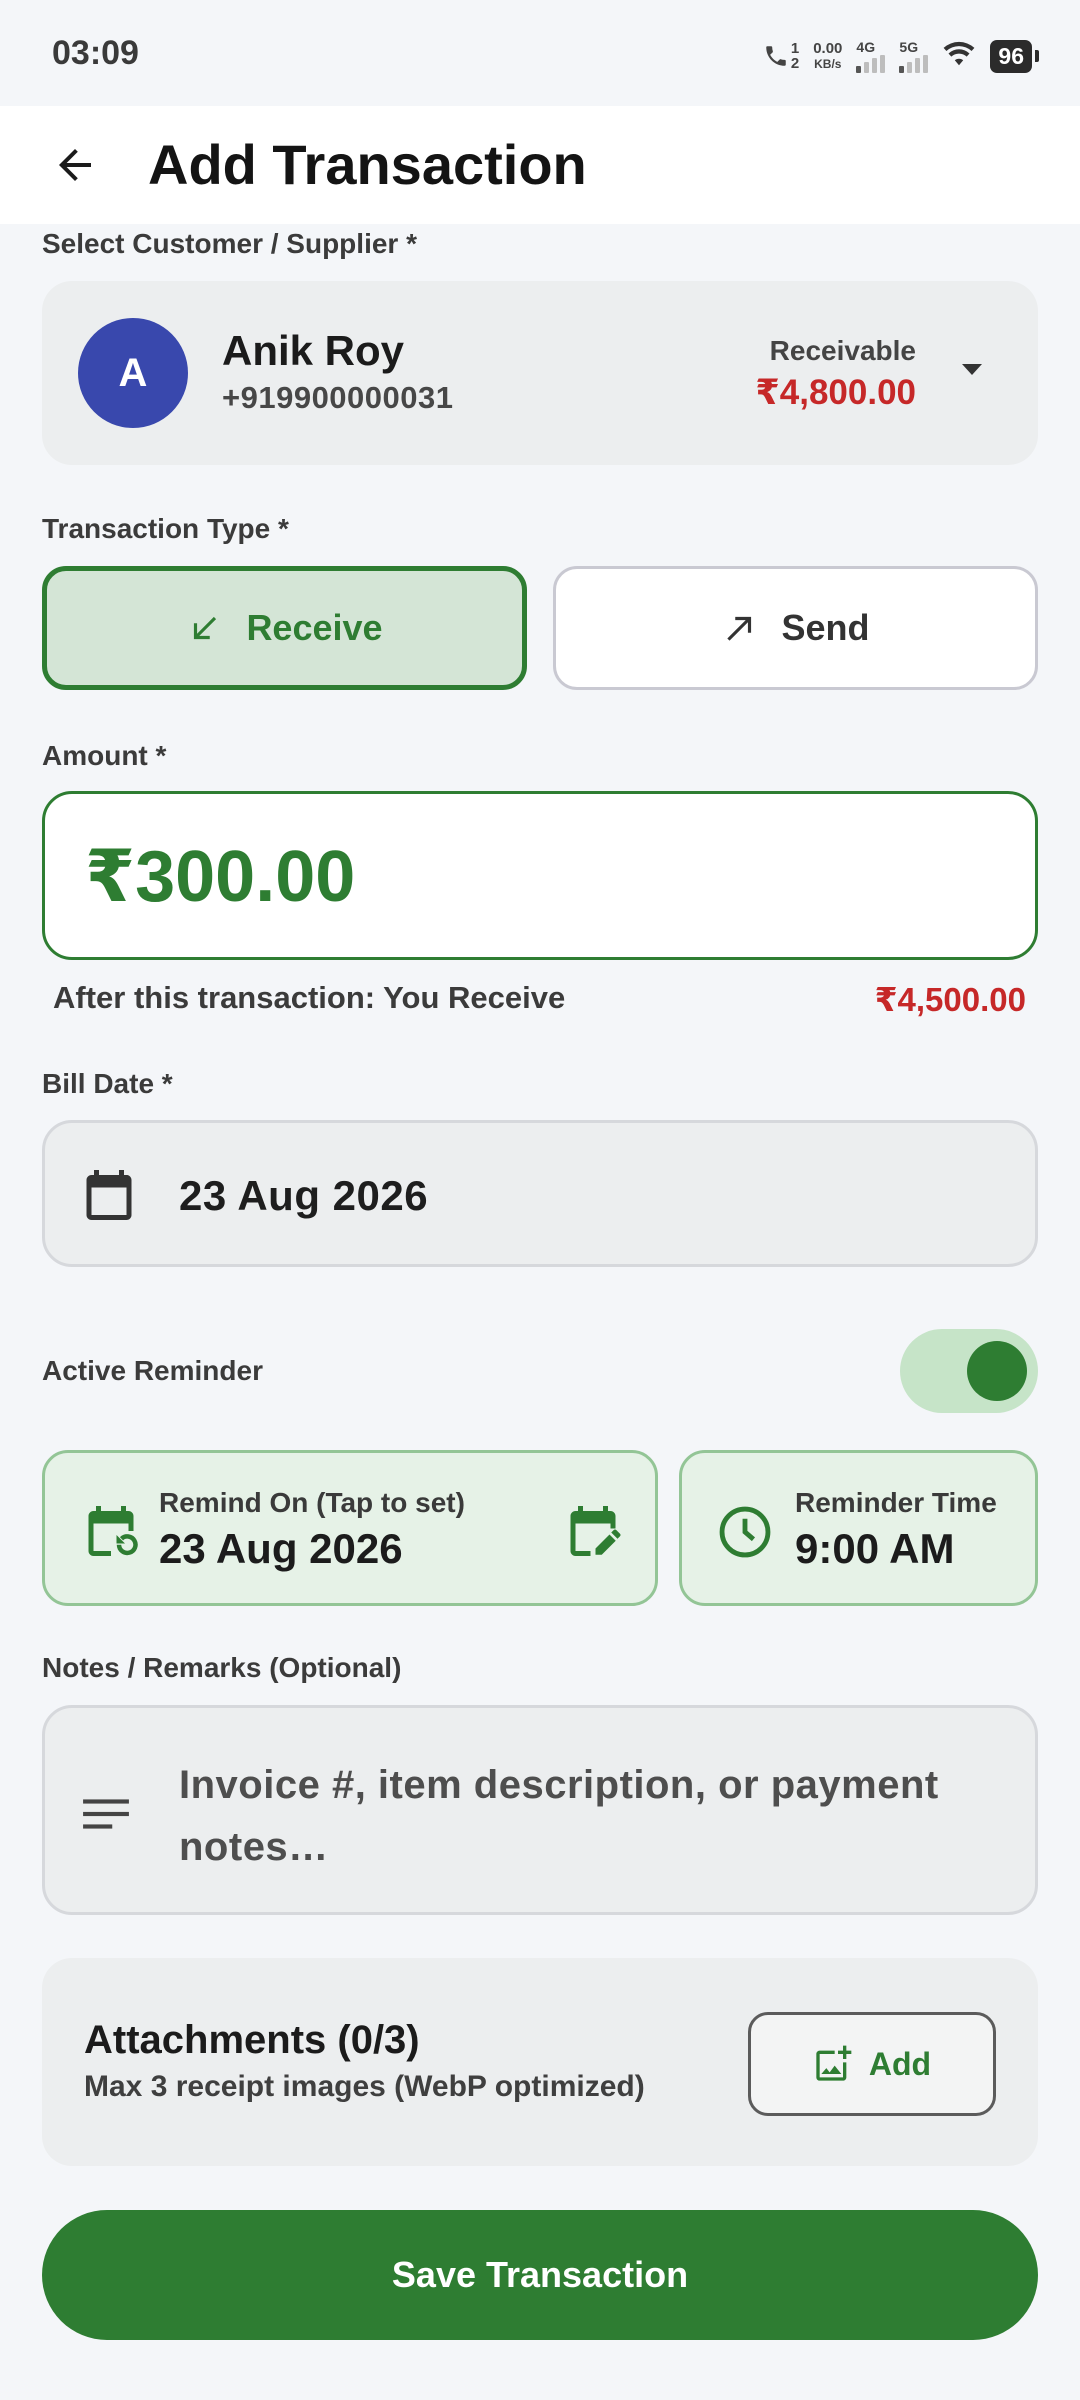 The width and height of the screenshot is (1080, 2400). Describe the element at coordinates (835, 392) in the screenshot. I see `balance-value: ₹4,800.00` at that location.